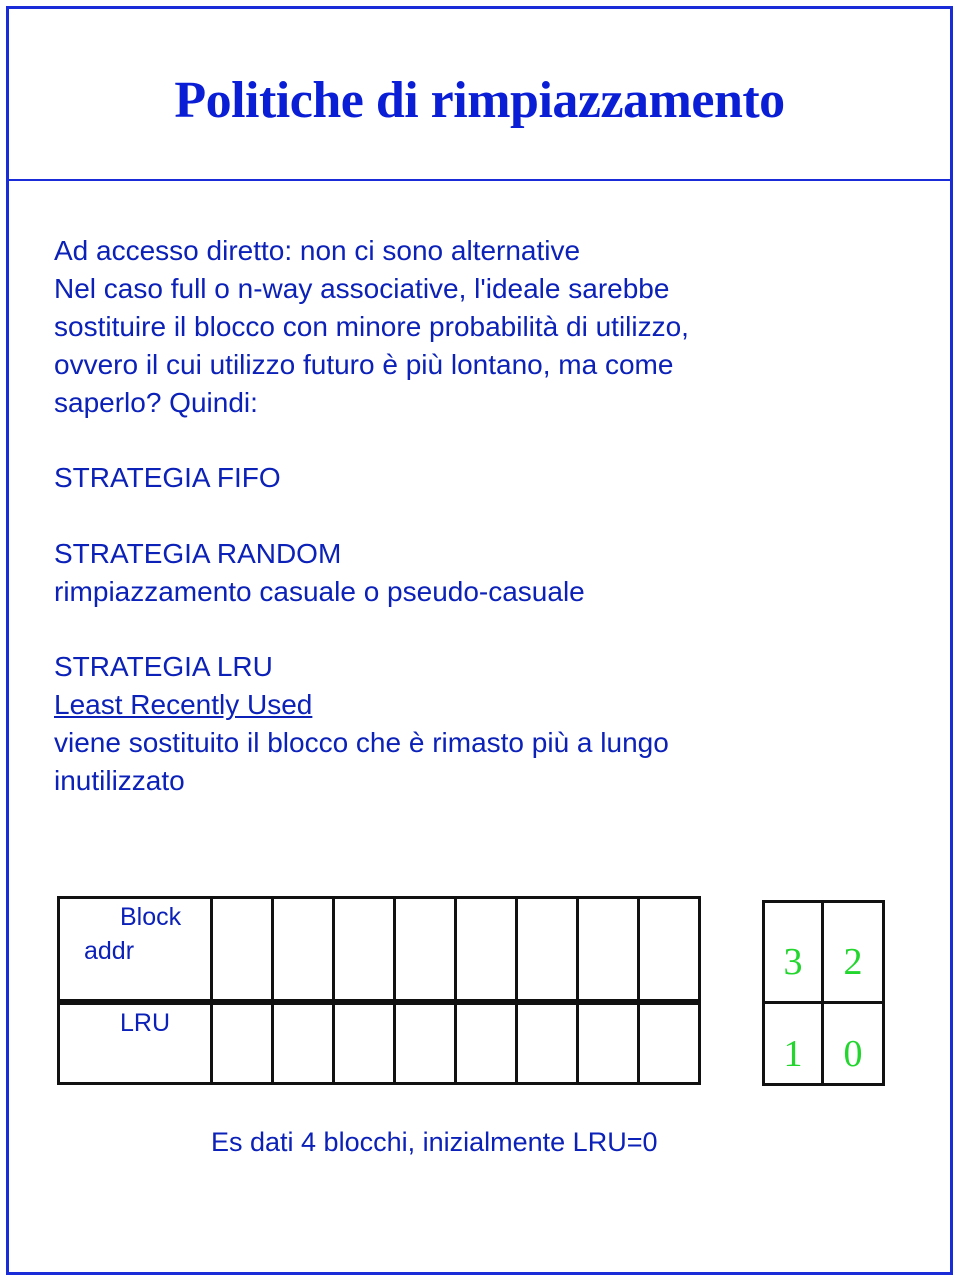 This screenshot has height=1280, width=960. What do you see at coordinates (853, 1043) in the screenshot?
I see `lru-value-cell: 0` at bounding box center [853, 1043].